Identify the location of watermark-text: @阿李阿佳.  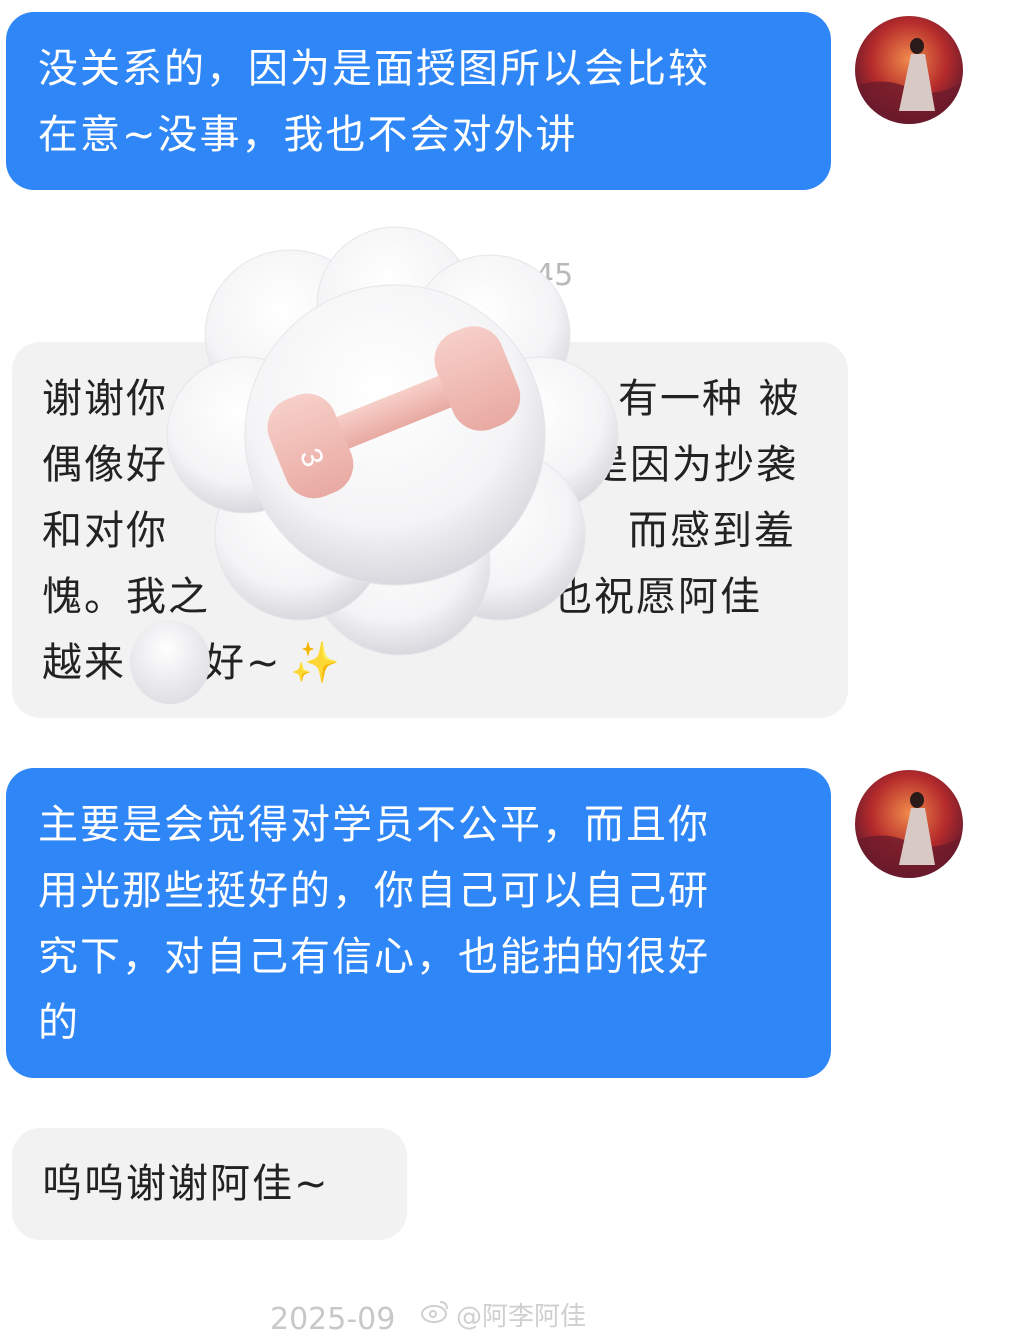
(521, 1317).